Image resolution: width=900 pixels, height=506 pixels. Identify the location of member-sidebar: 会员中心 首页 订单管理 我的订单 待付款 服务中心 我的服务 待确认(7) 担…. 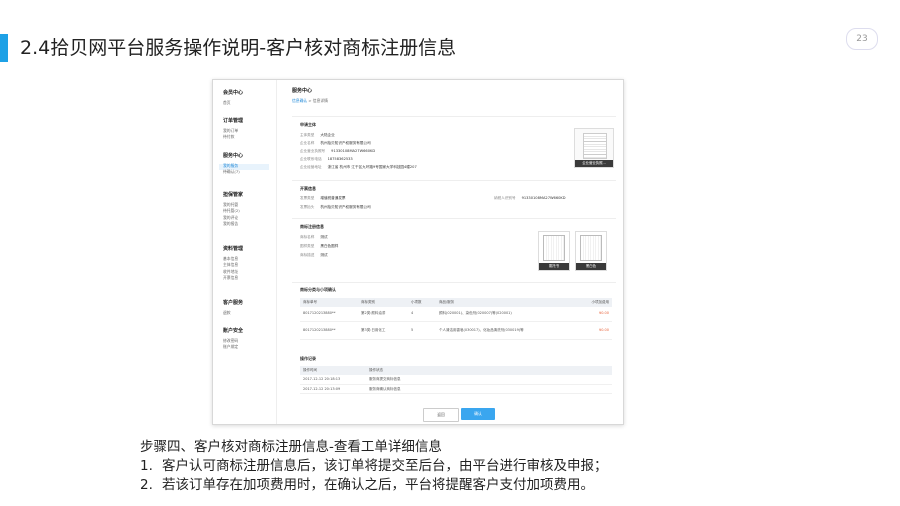
(245, 252).